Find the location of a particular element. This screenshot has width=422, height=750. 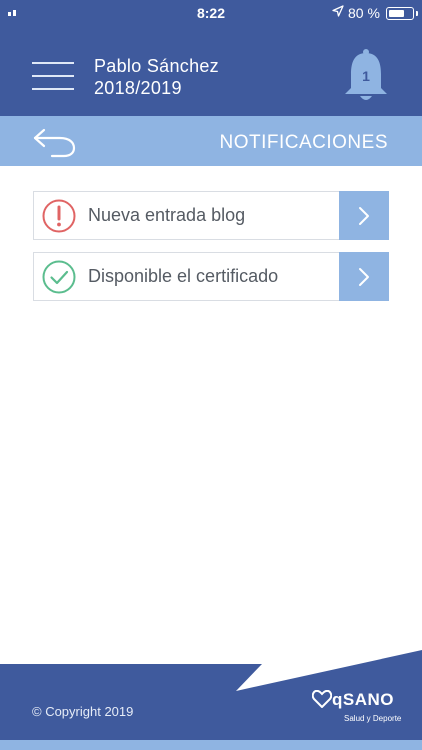

footer-strip is located at coordinates (211, 745).